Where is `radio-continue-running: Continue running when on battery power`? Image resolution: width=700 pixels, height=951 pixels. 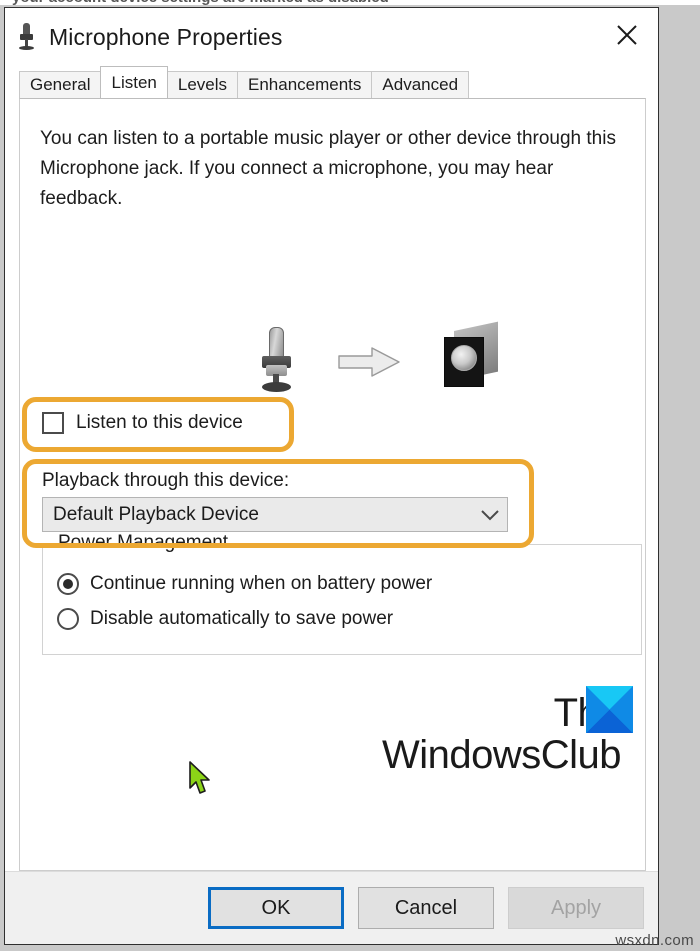
radio-continue-running: Continue running when on battery power is located at coordinates (244, 584).